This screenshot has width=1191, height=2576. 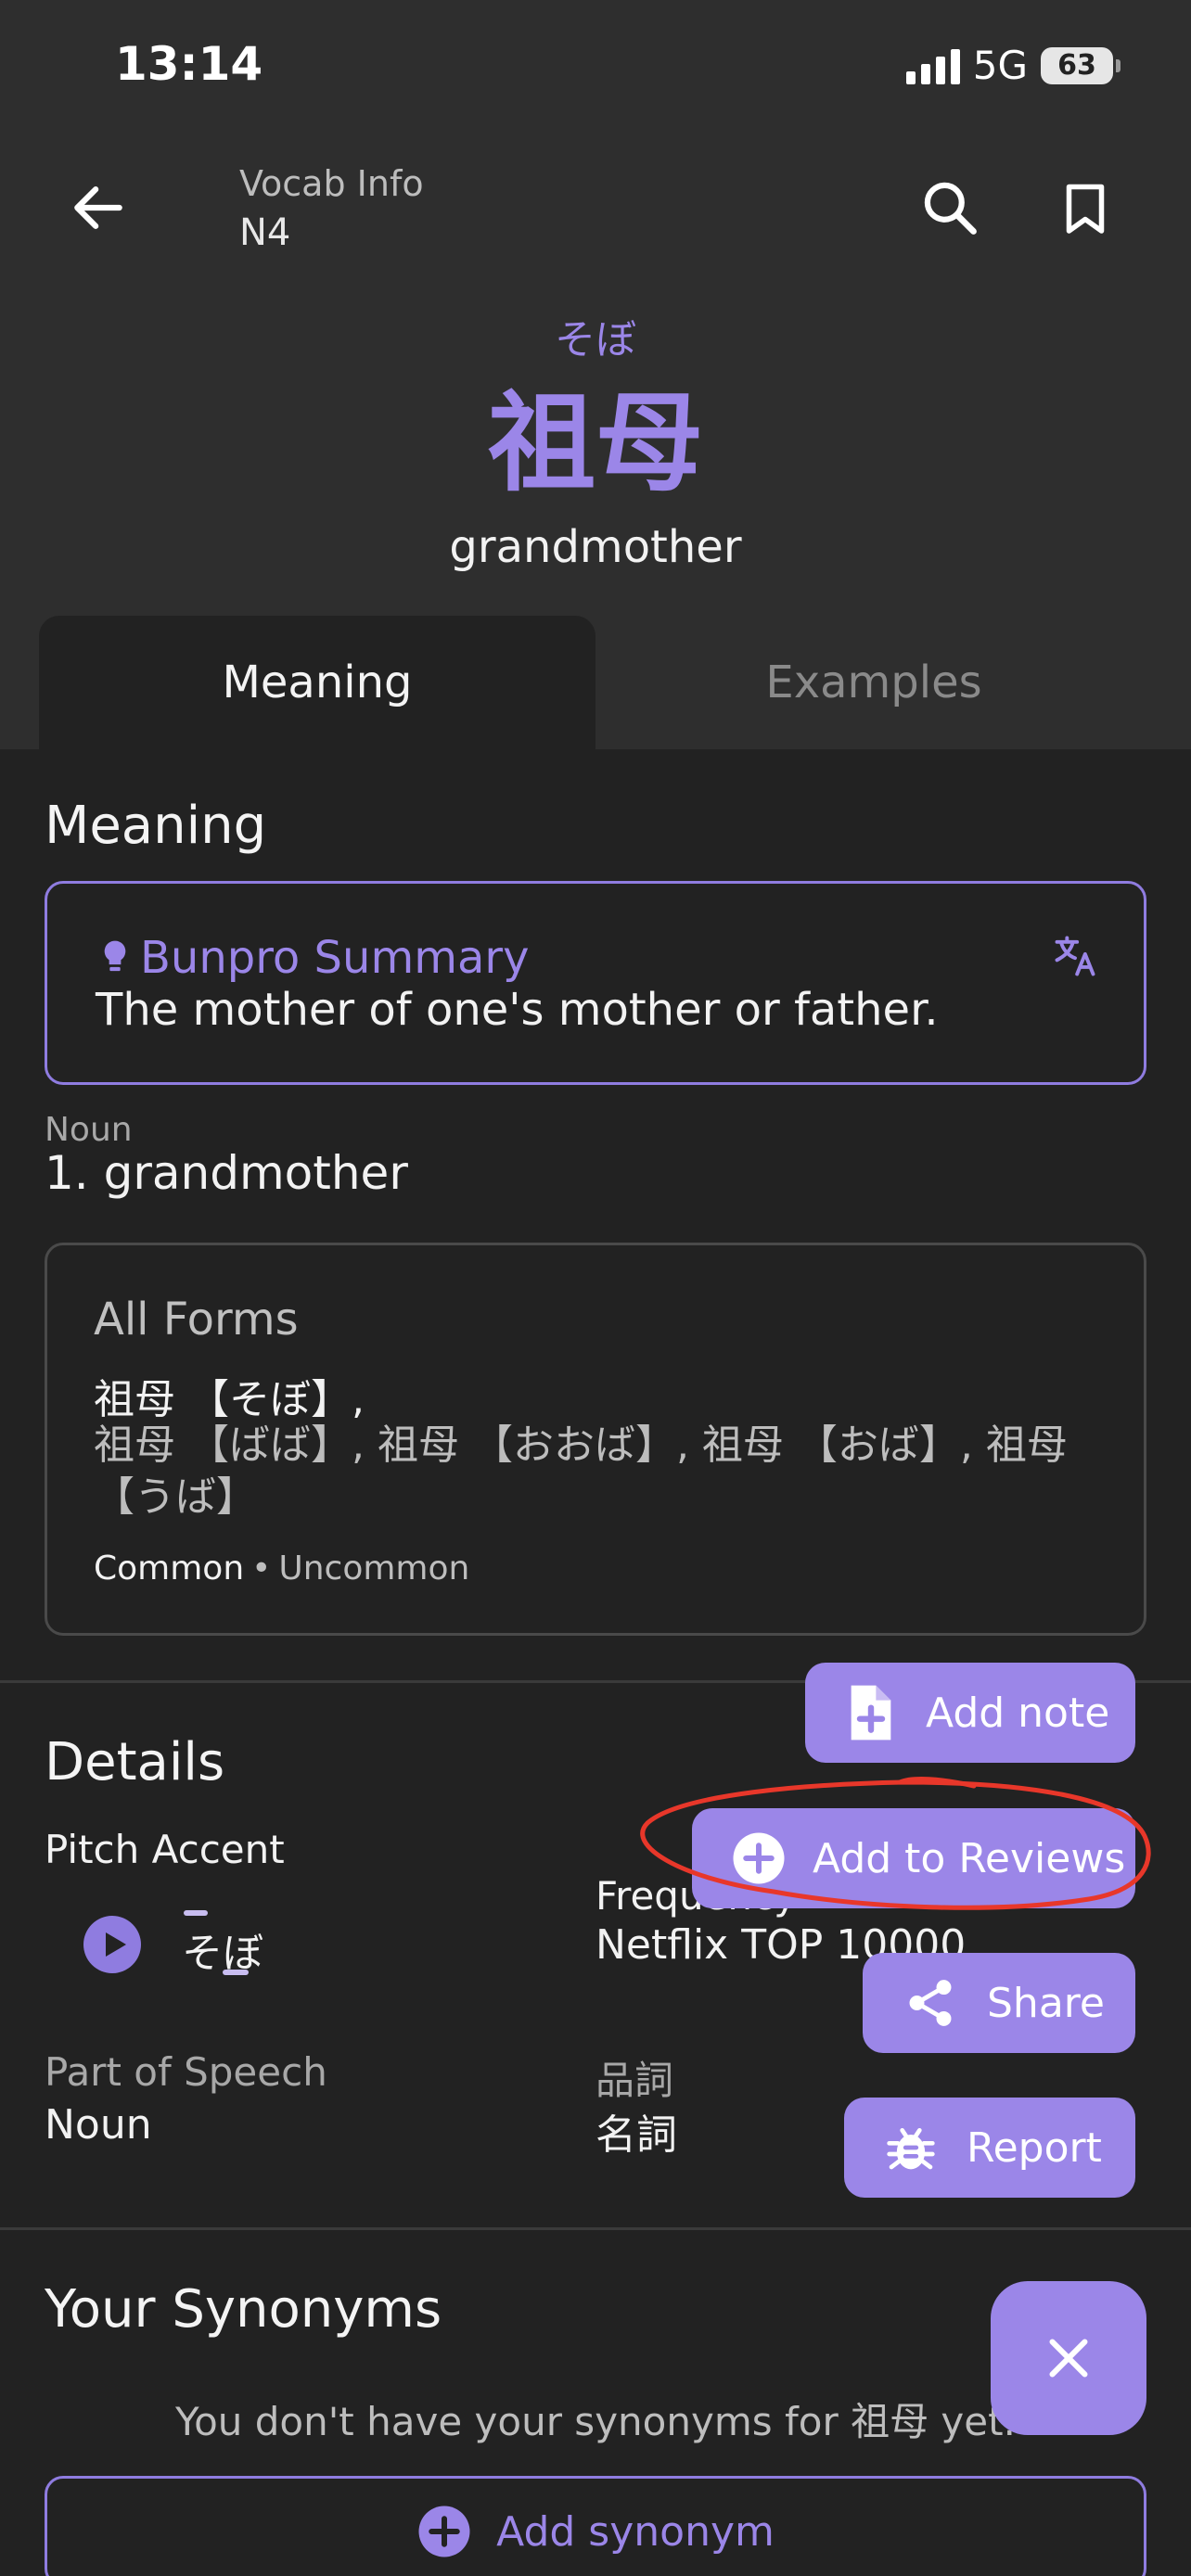 I want to click on word-kanji: 祖母, so click(x=595, y=443).